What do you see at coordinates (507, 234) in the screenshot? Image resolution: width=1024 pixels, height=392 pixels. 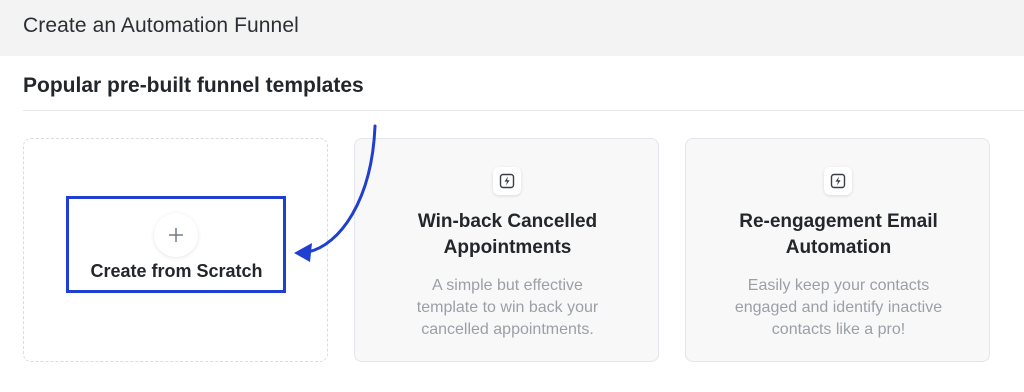 I see `template-title: Win-back Cancelled Appointments` at bounding box center [507, 234].